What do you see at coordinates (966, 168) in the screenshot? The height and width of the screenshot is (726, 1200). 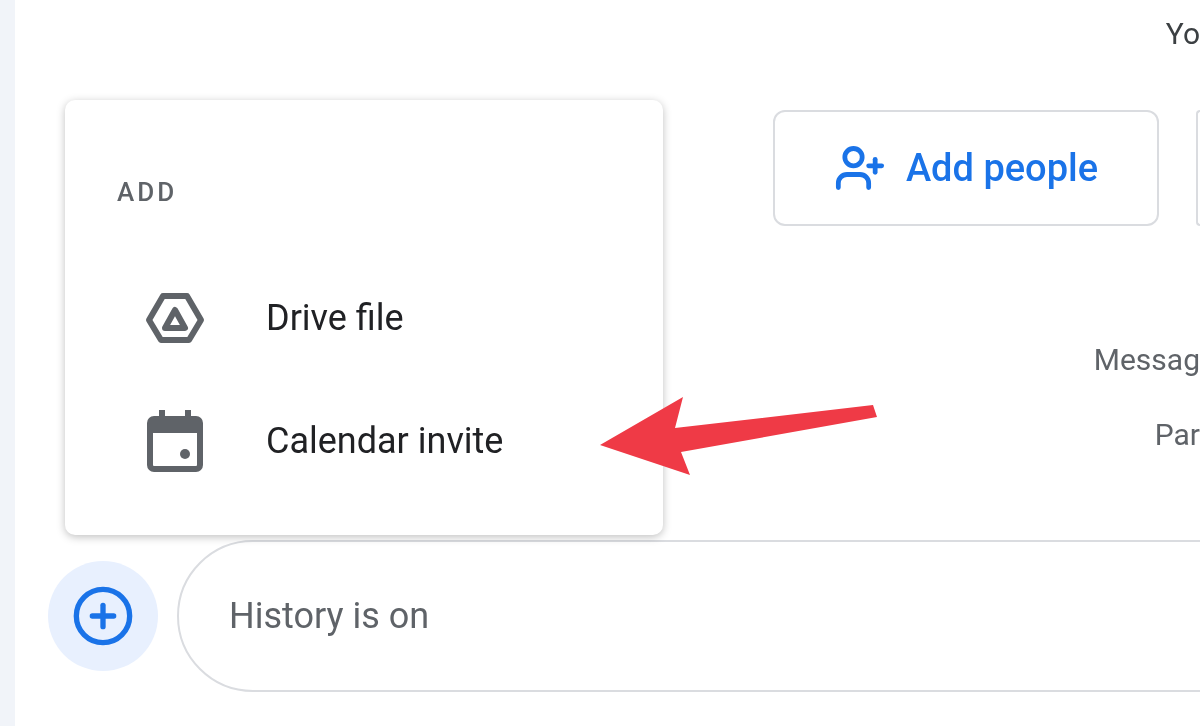 I see `add-people-button: Add people` at bounding box center [966, 168].